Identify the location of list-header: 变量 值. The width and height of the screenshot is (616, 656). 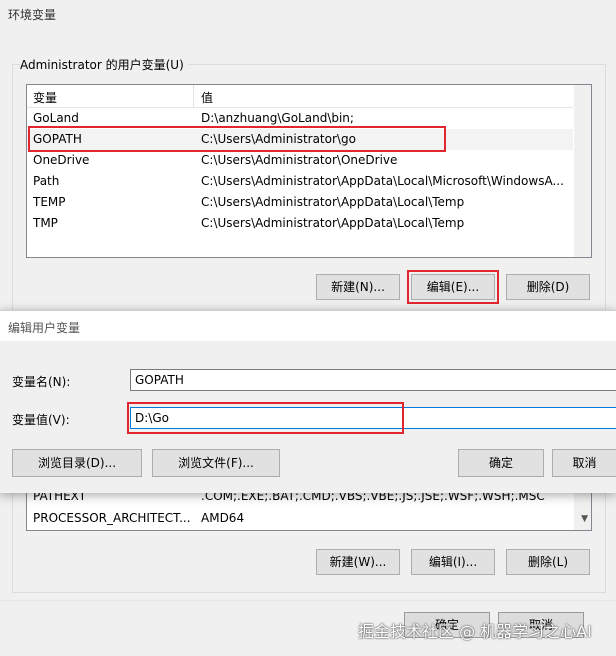
(300, 96).